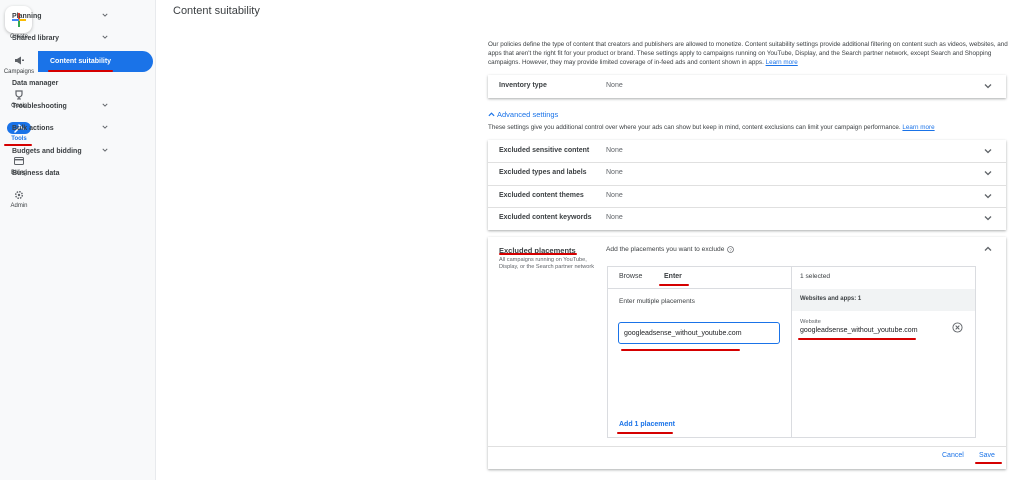  Describe the element at coordinates (987, 455) in the screenshot. I see `save-button: Save` at that location.